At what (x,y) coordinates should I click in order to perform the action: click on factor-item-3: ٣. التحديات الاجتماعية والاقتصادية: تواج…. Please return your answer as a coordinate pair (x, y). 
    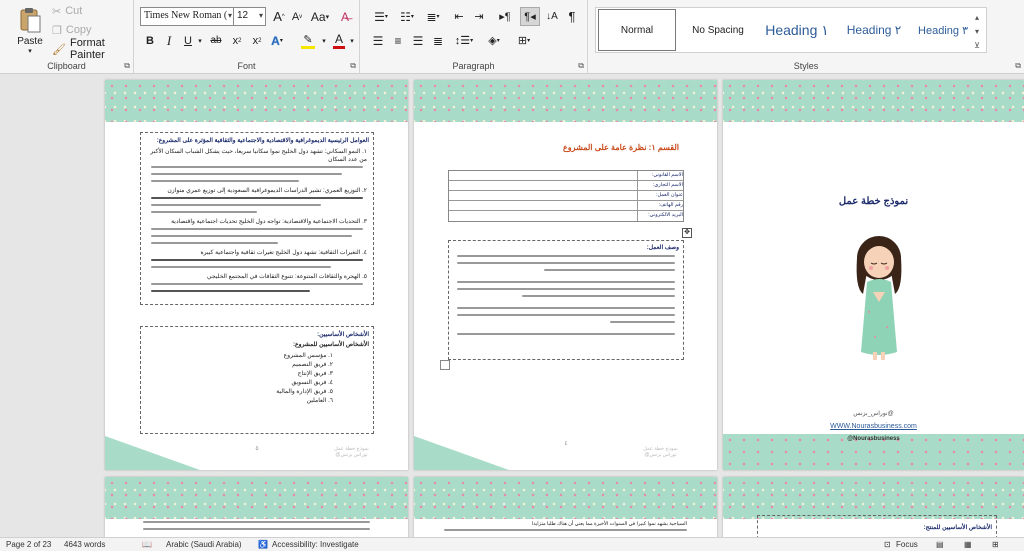
    Looking at the image, I should click on (269, 222).